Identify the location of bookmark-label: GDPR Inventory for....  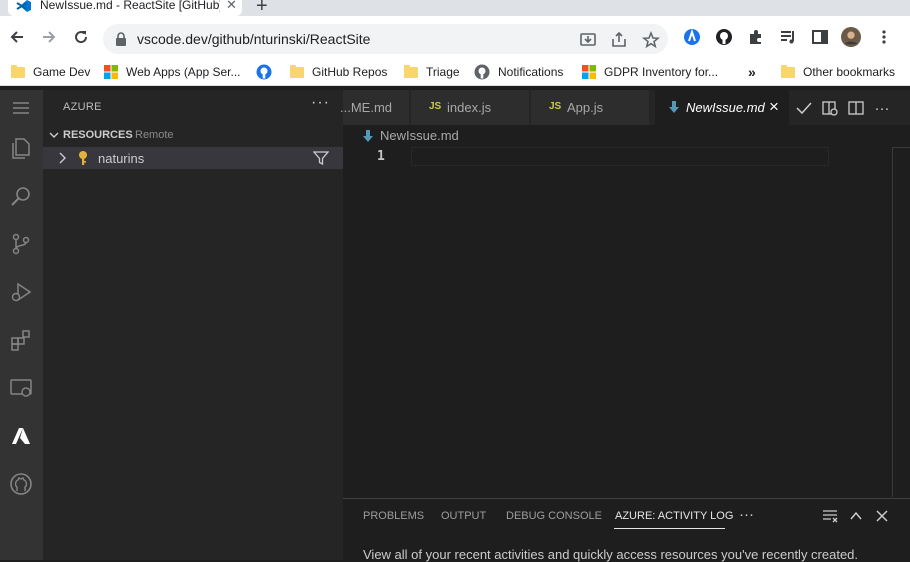
(661, 72).